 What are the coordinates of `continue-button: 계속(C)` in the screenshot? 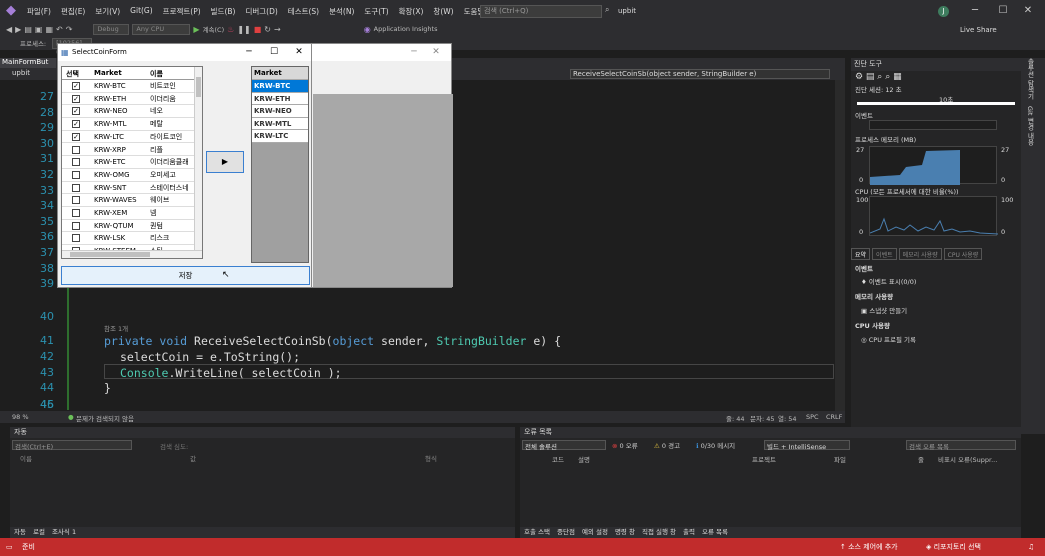 It's located at (214, 29).